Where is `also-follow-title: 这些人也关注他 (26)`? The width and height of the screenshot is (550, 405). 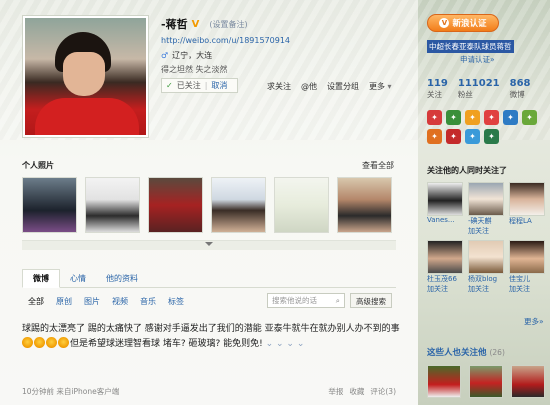
also-follow-title: 这些人也关注他 (26) is located at coordinates (466, 353).